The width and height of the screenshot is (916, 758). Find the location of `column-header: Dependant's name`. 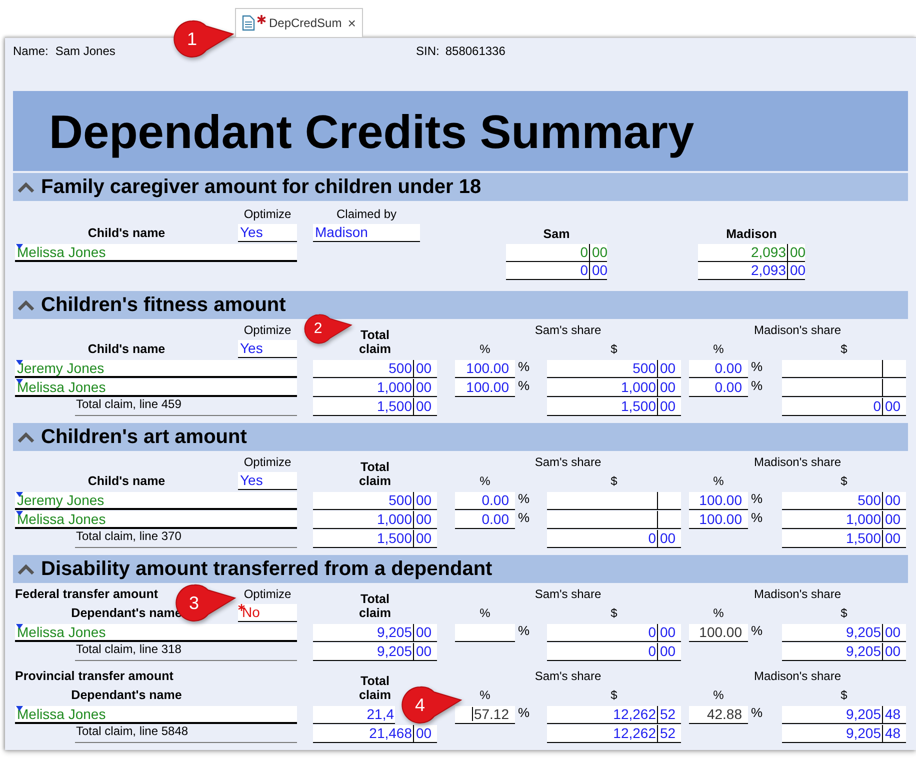

column-header: Dependant's name is located at coordinates (126, 695).